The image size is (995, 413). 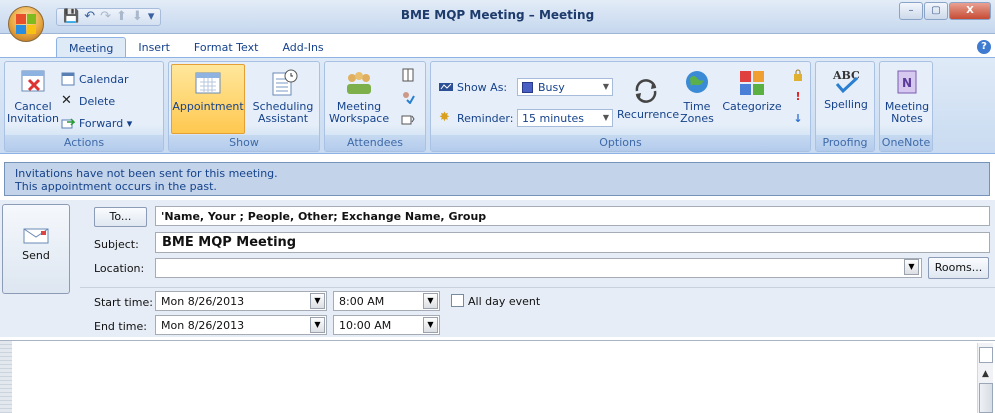 I want to click on low-importance-icon: ↓, so click(x=798, y=119).